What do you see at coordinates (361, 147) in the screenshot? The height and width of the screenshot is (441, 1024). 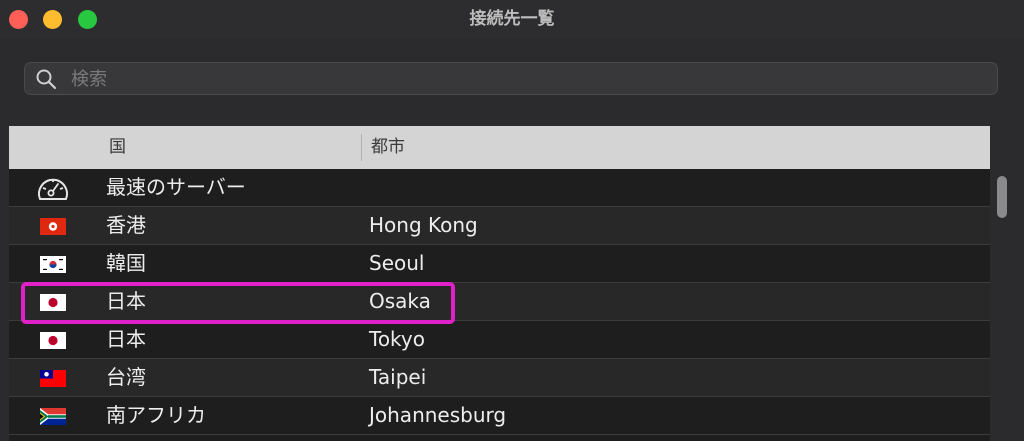 I see `column-divider` at bounding box center [361, 147].